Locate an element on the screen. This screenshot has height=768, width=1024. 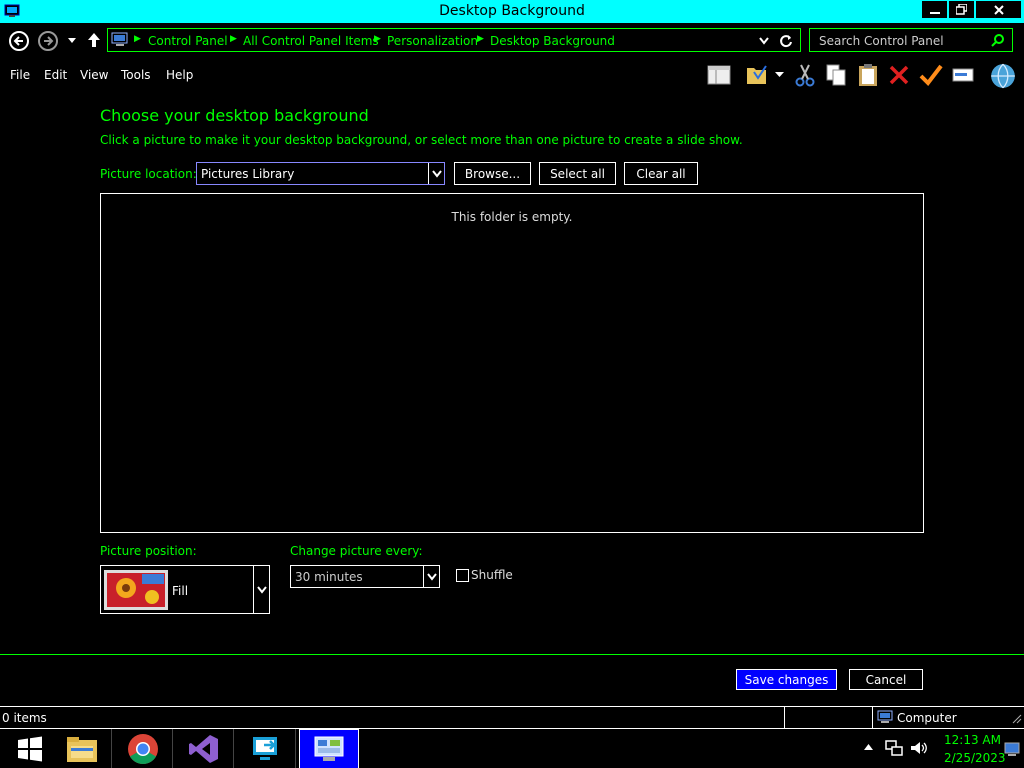
divider is located at coordinates (512, 654).